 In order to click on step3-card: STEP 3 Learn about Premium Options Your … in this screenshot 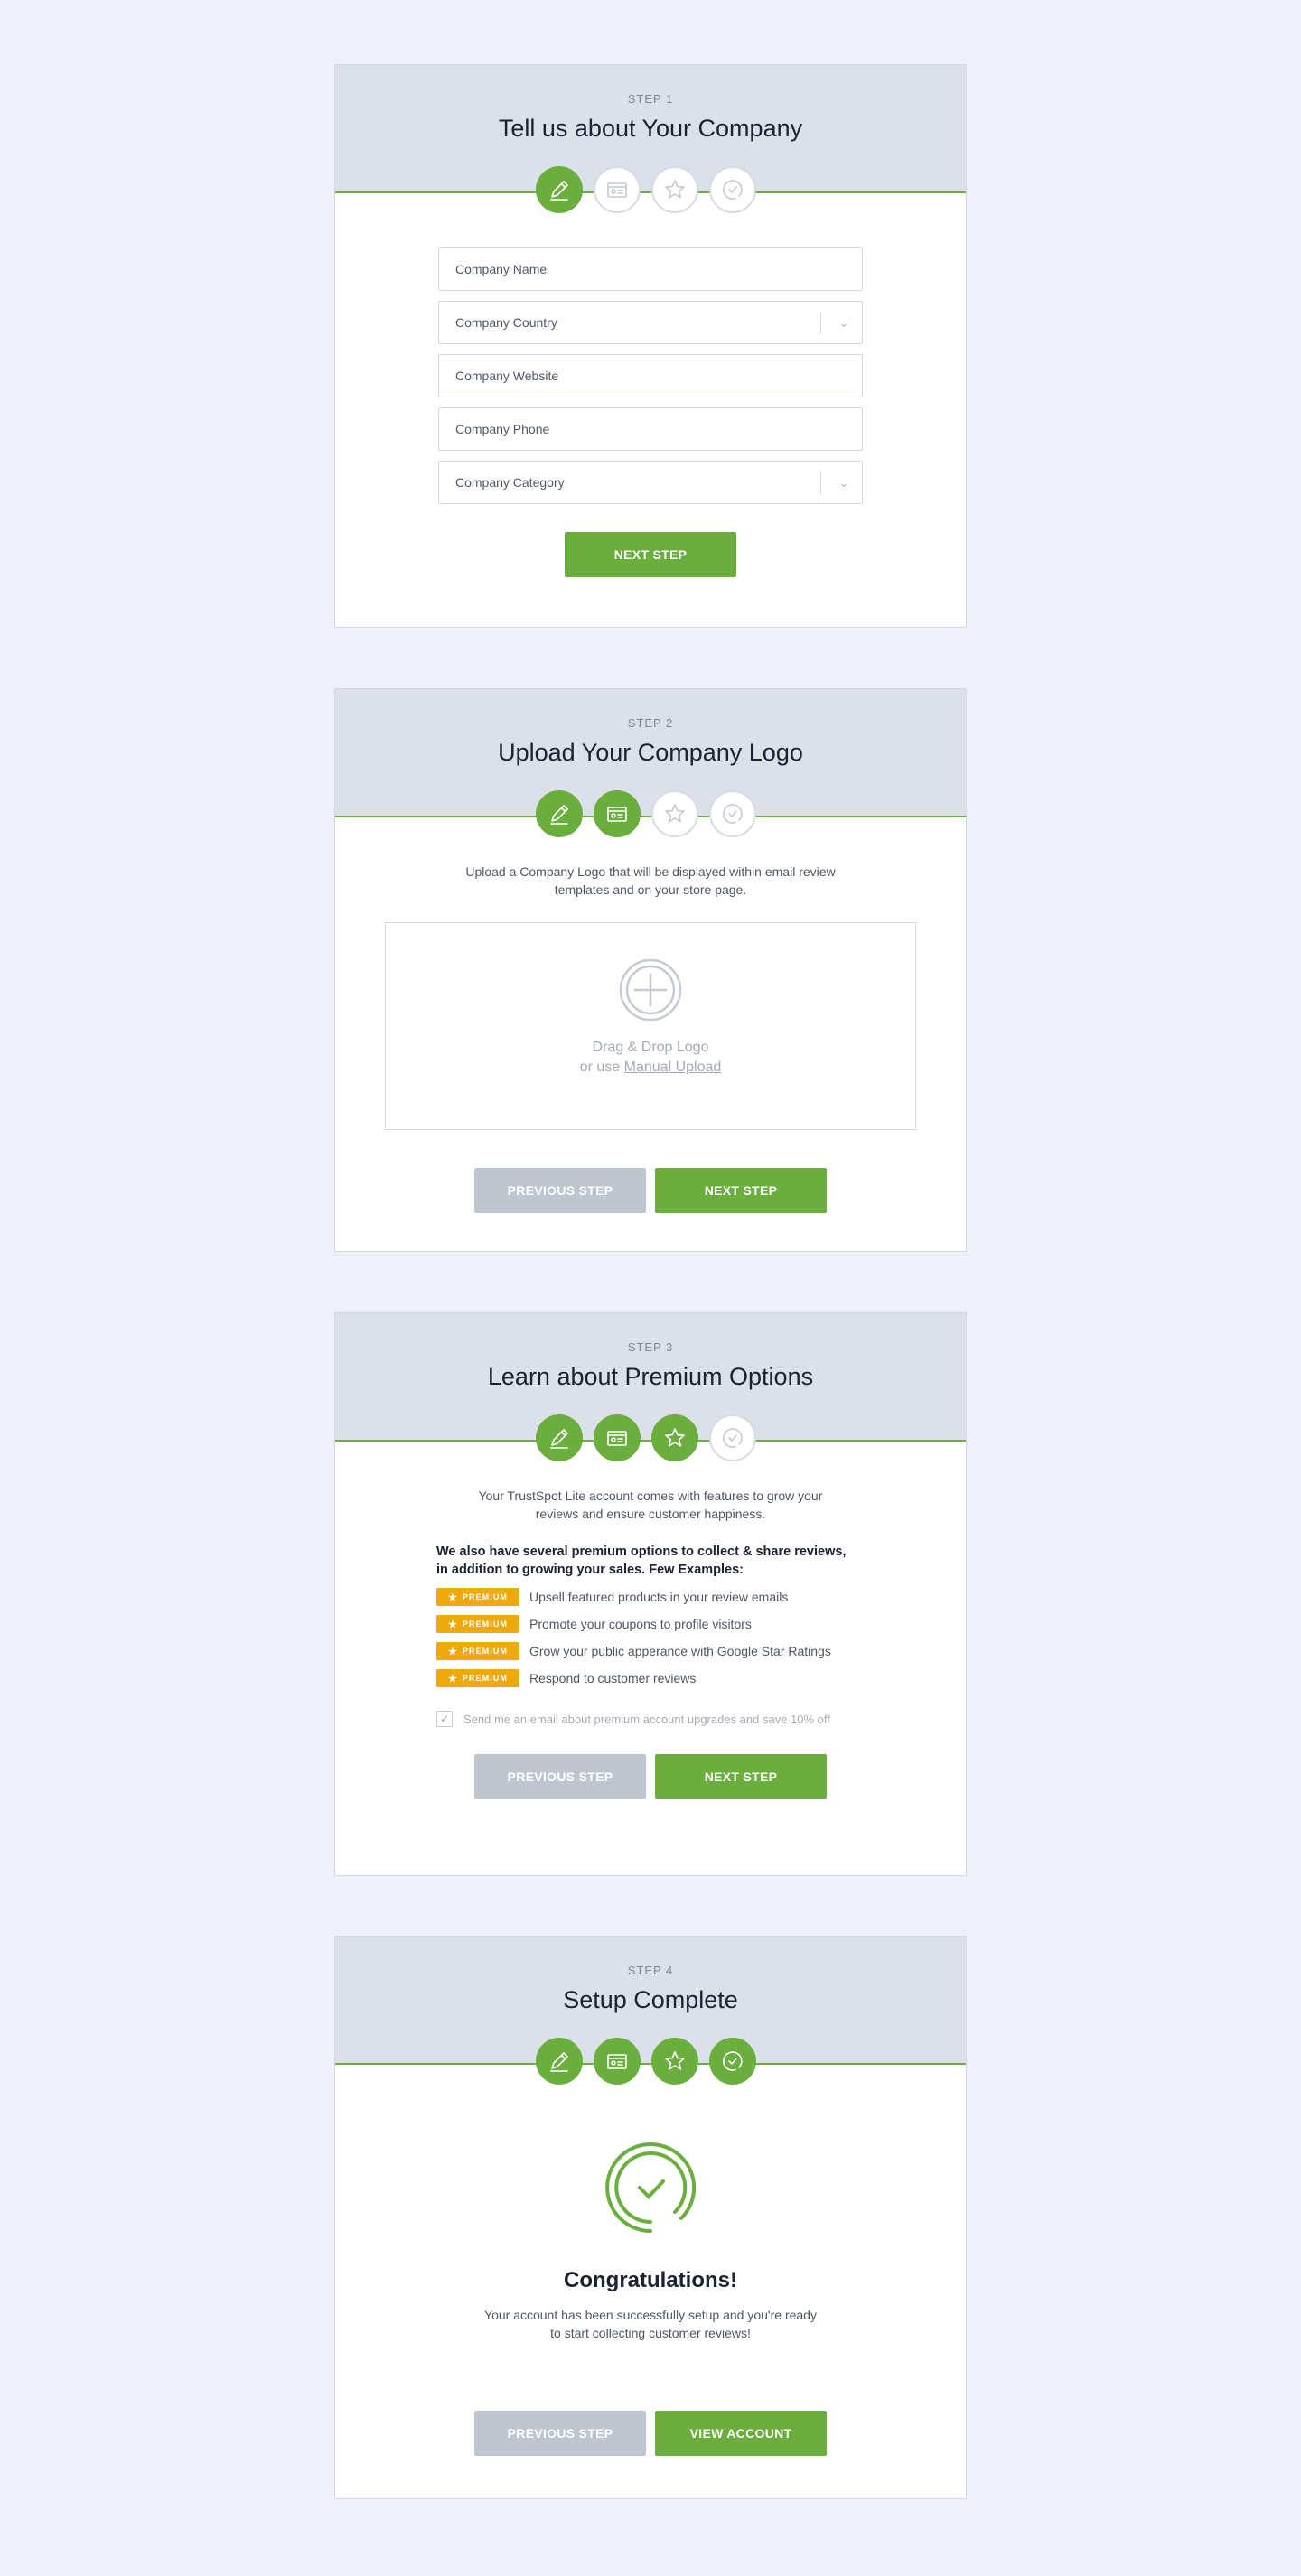, I will do `click(650, 1594)`.